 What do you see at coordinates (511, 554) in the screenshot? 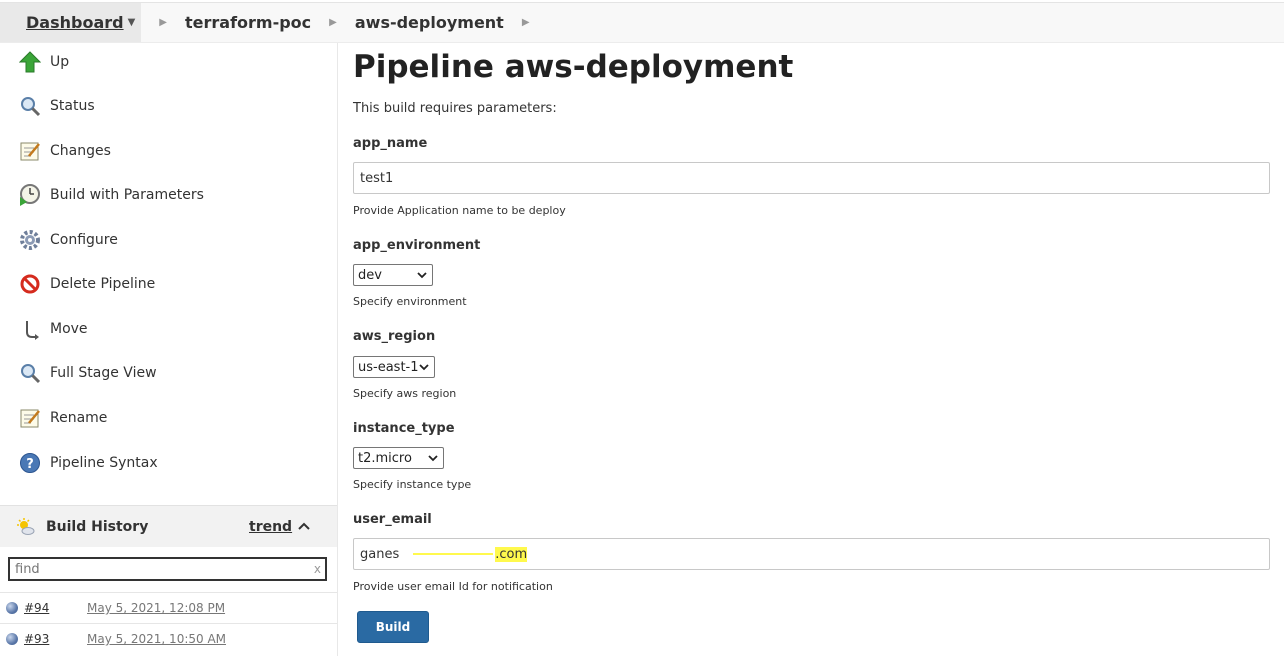
I see `user-email-value-suffix: .com` at bounding box center [511, 554].